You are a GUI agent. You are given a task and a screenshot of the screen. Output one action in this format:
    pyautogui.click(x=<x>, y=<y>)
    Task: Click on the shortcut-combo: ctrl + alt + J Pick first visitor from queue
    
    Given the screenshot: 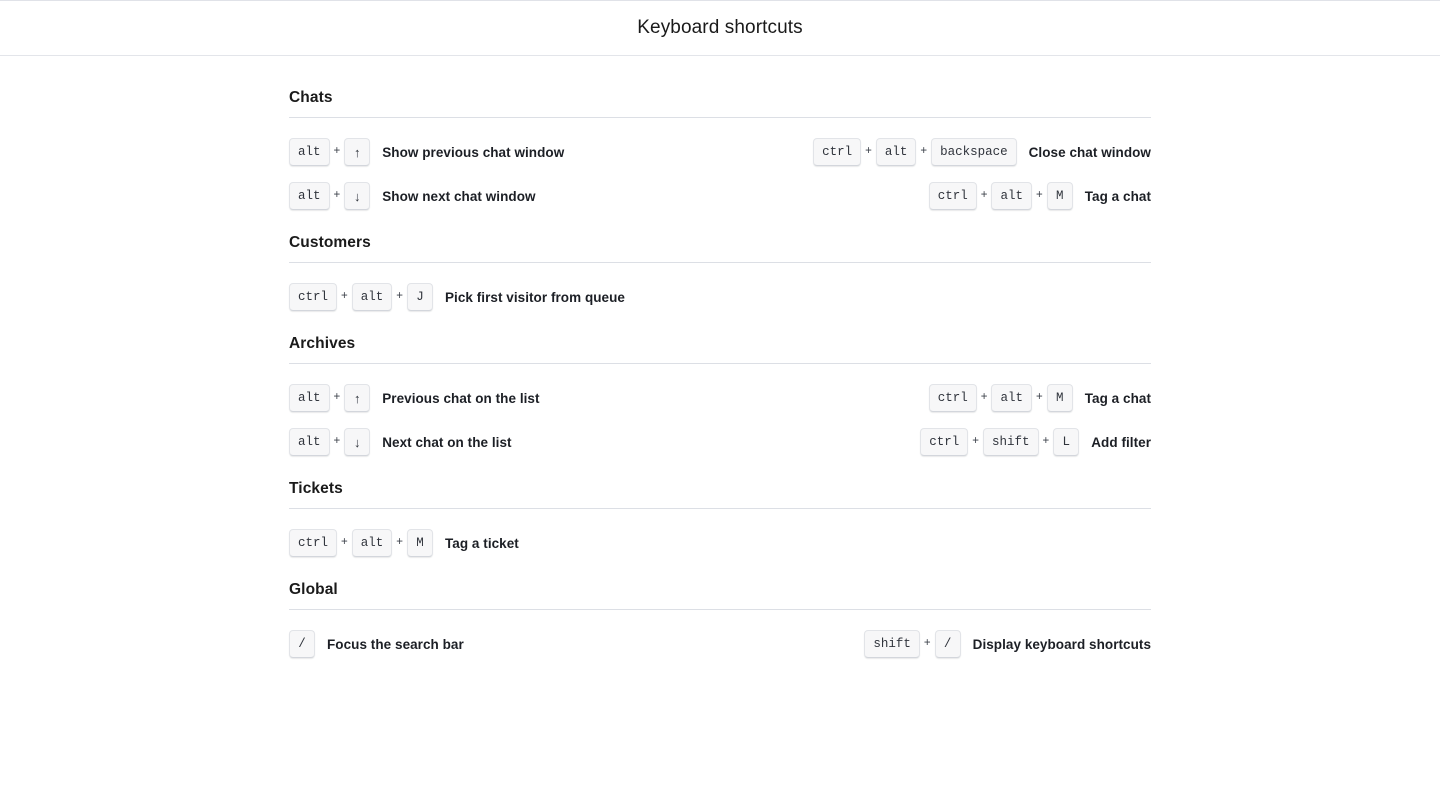 What is the action you would take?
    pyautogui.click(x=457, y=297)
    